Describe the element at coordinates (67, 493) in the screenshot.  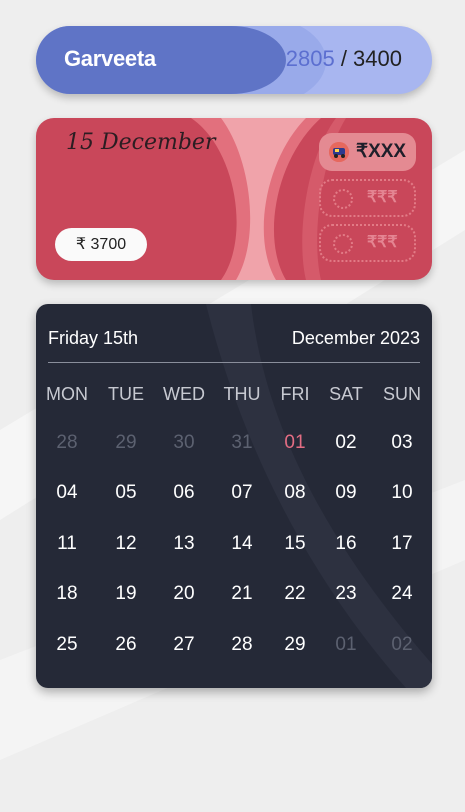
I see `calendar-day: 04` at that location.